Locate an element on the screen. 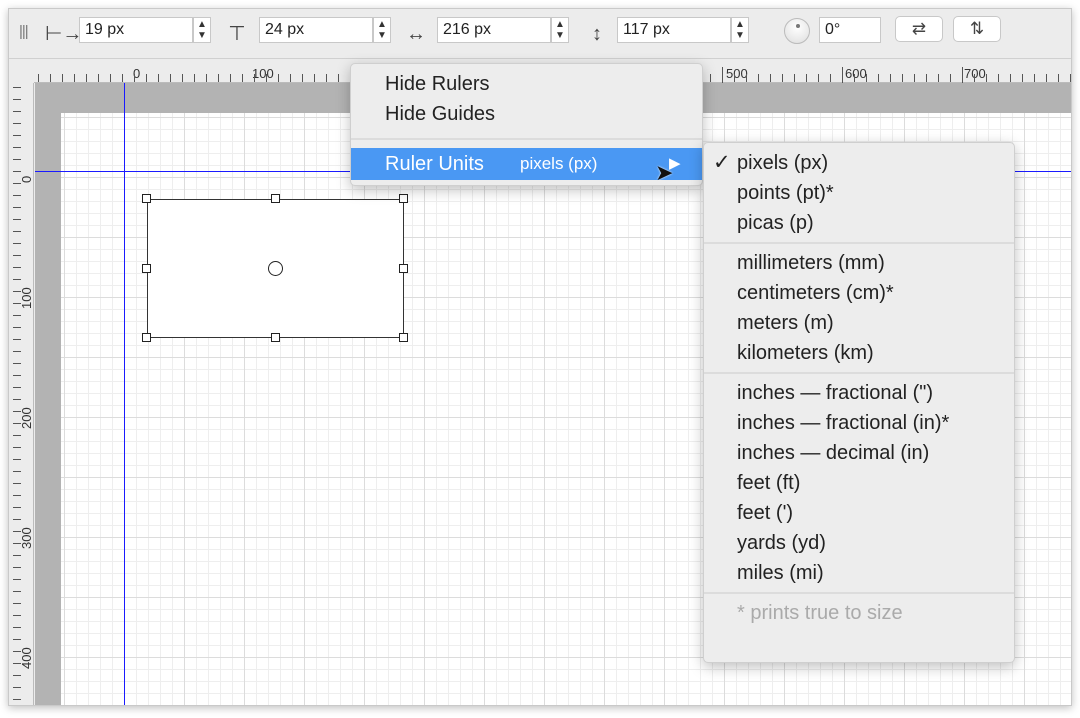 The image size is (1080, 718). vertical-guide is located at coordinates (124, 394).